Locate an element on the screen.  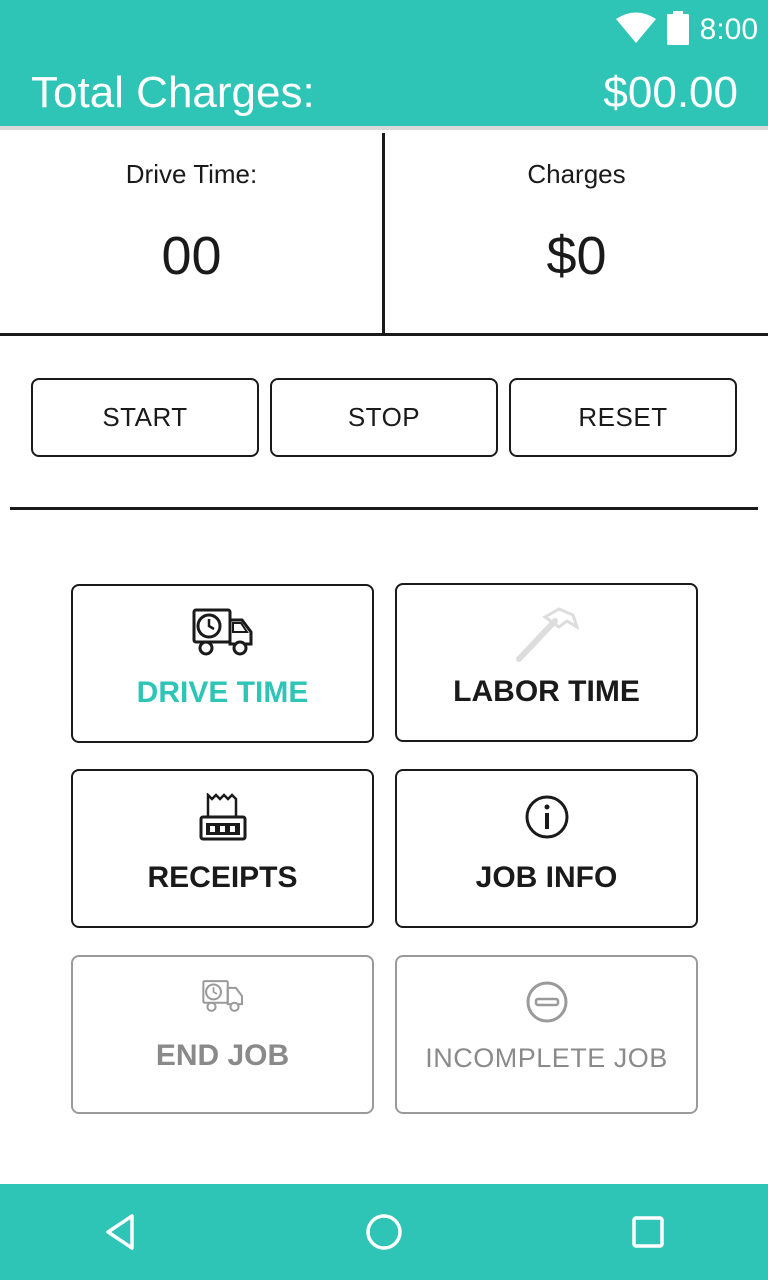
incomplete-job-tile: INCOMPLETE JOB is located at coordinates (546, 1034).